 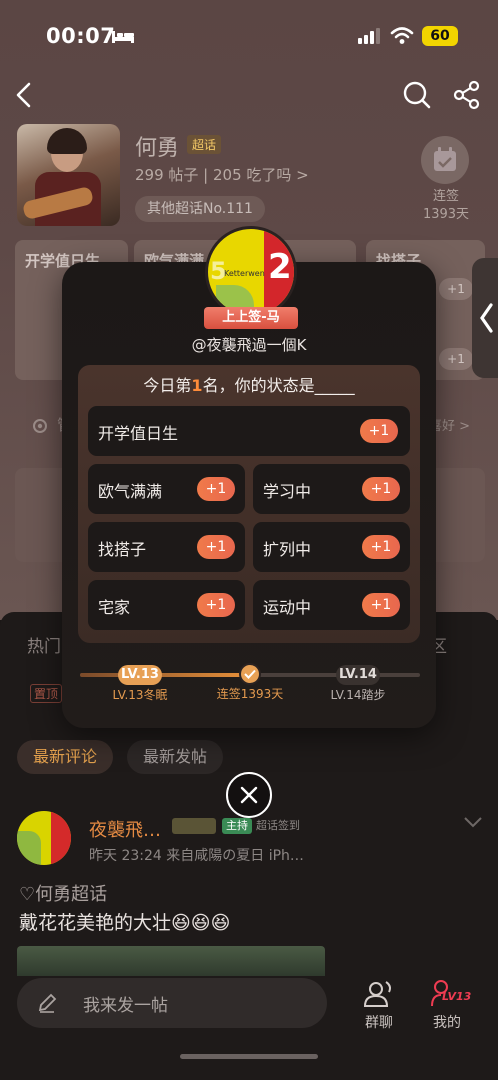 What do you see at coordinates (358, 695) in the screenshot?
I see `next-level-label: LV.14踏步` at bounding box center [358, 695].